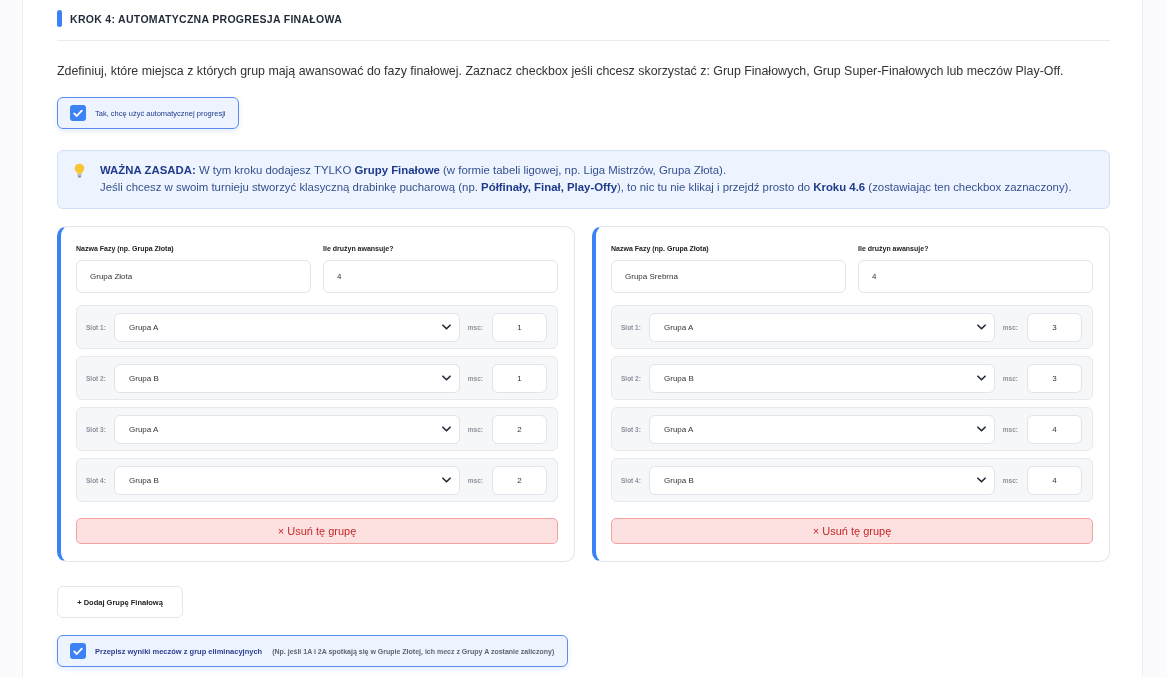 The image size is (1167, 677). I want to click on intro-text: Zdefiniuj, które miejsca z których grup mają awansować do fazy finałowej. Zaznacz checkbox jeśli chcesz skorzystać z: Grup Finałowych, Grup Super-Finałowych lub meczów Play-Off., so click(561, 71).